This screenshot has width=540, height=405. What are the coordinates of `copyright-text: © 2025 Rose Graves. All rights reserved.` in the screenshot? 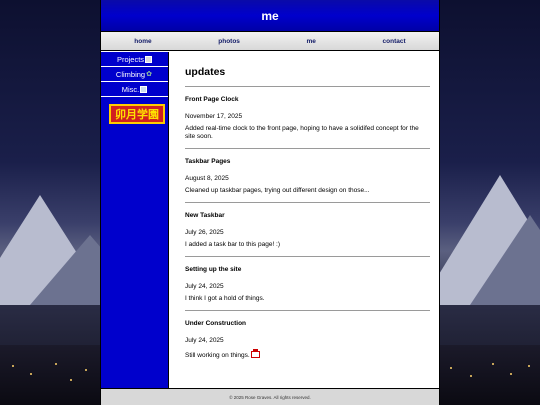 It's located at (270, 397).